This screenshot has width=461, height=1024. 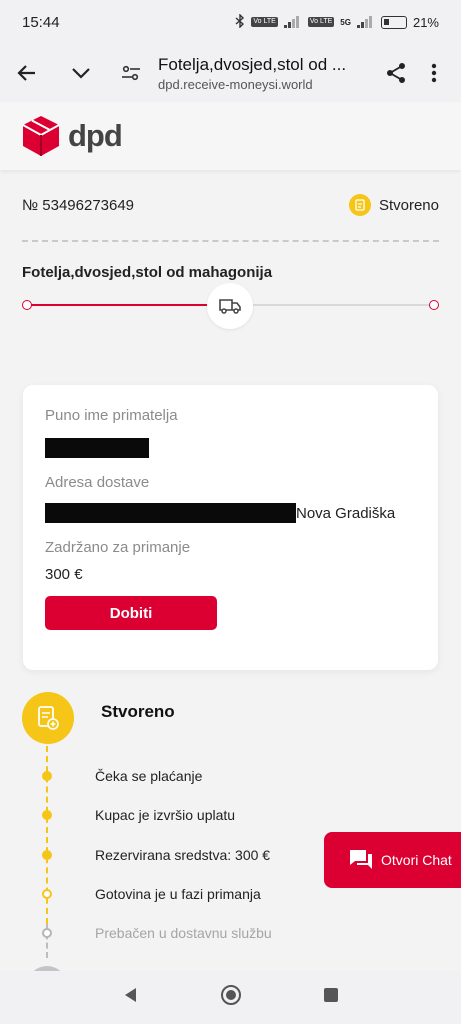 What do you see at coordinates (178, 894) in the screenshot?
I see `step-label: Gotovina je u fazi primanja` at bounding box center [178, 894].